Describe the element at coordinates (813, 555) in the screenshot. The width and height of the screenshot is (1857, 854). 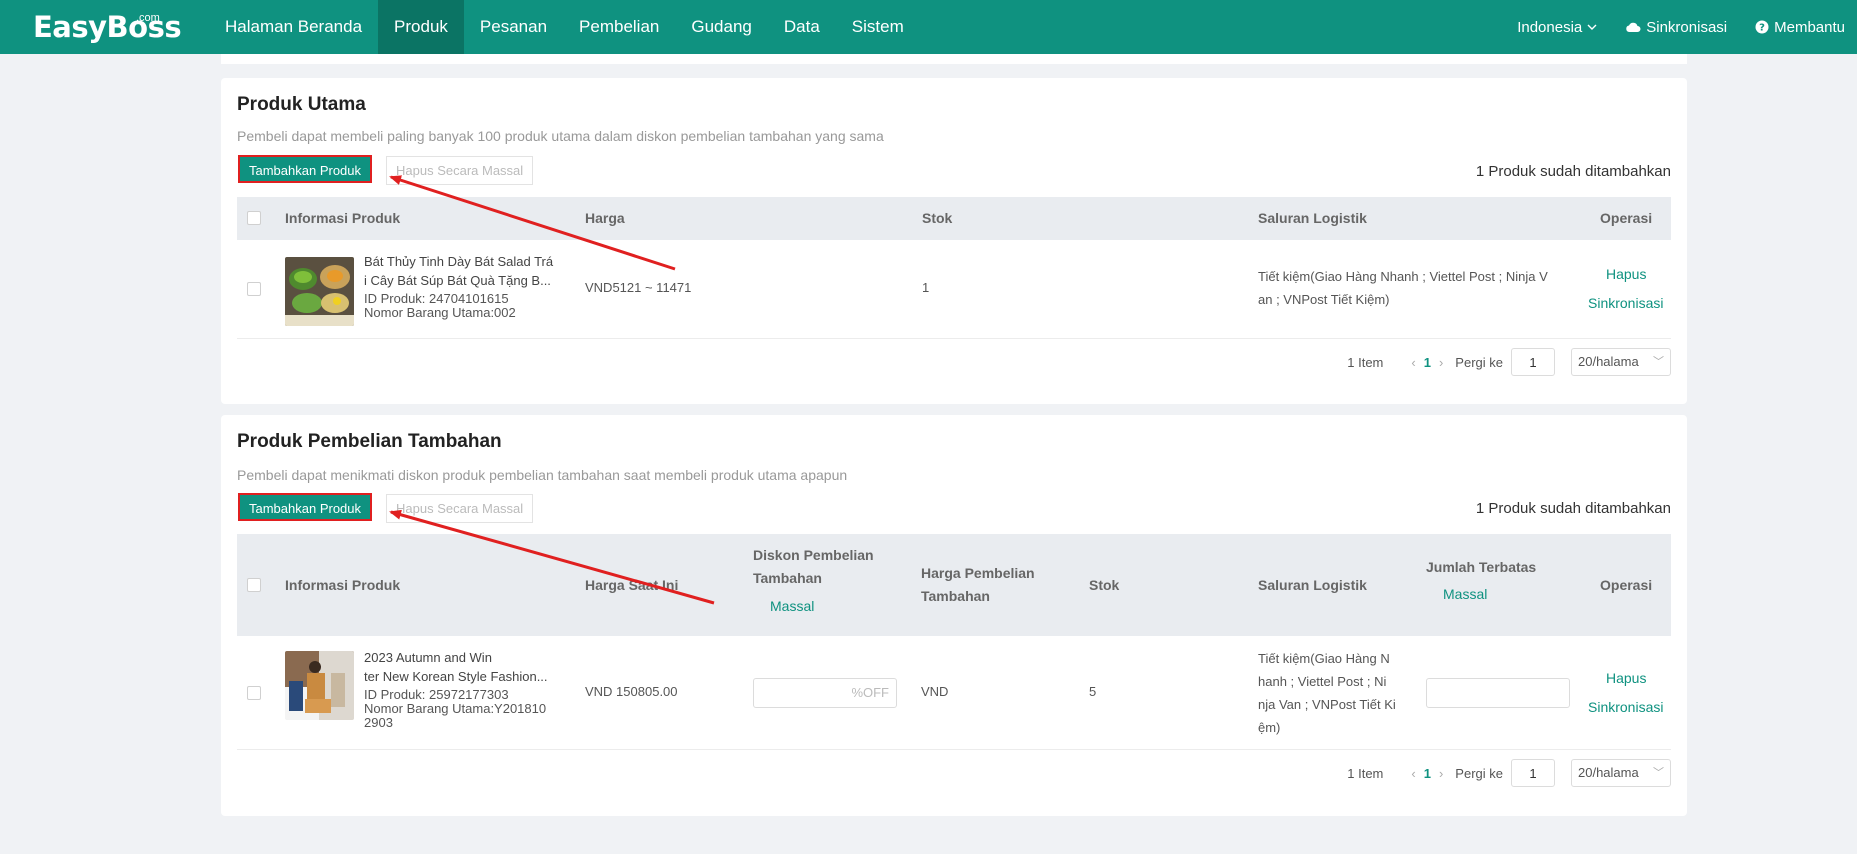
I see `col-discount: Diskon Pembelian` at that location.